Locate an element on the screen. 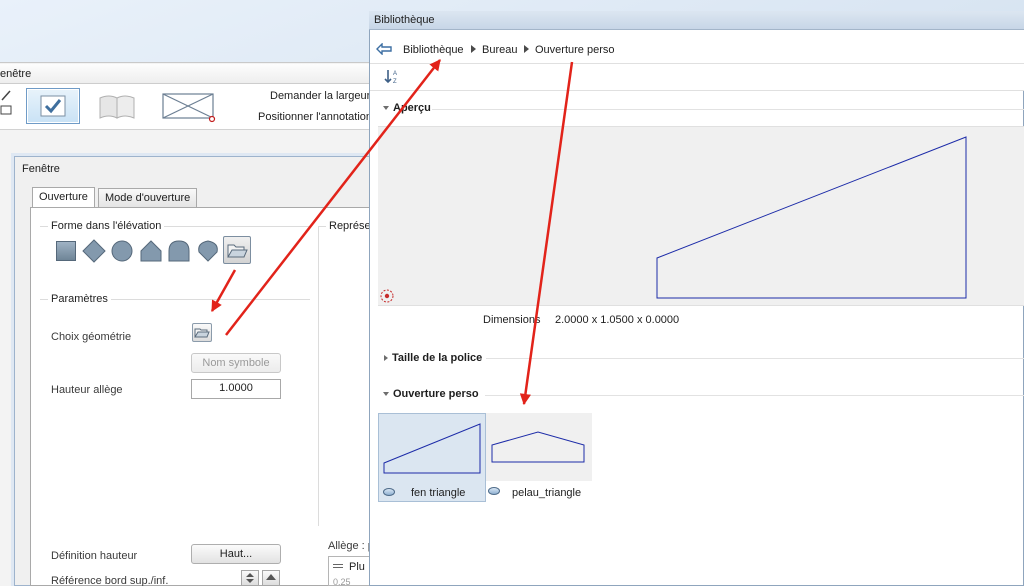 This screenshot has width=1024, height=586. checkmark-icon is located at coordinates (53, 106).